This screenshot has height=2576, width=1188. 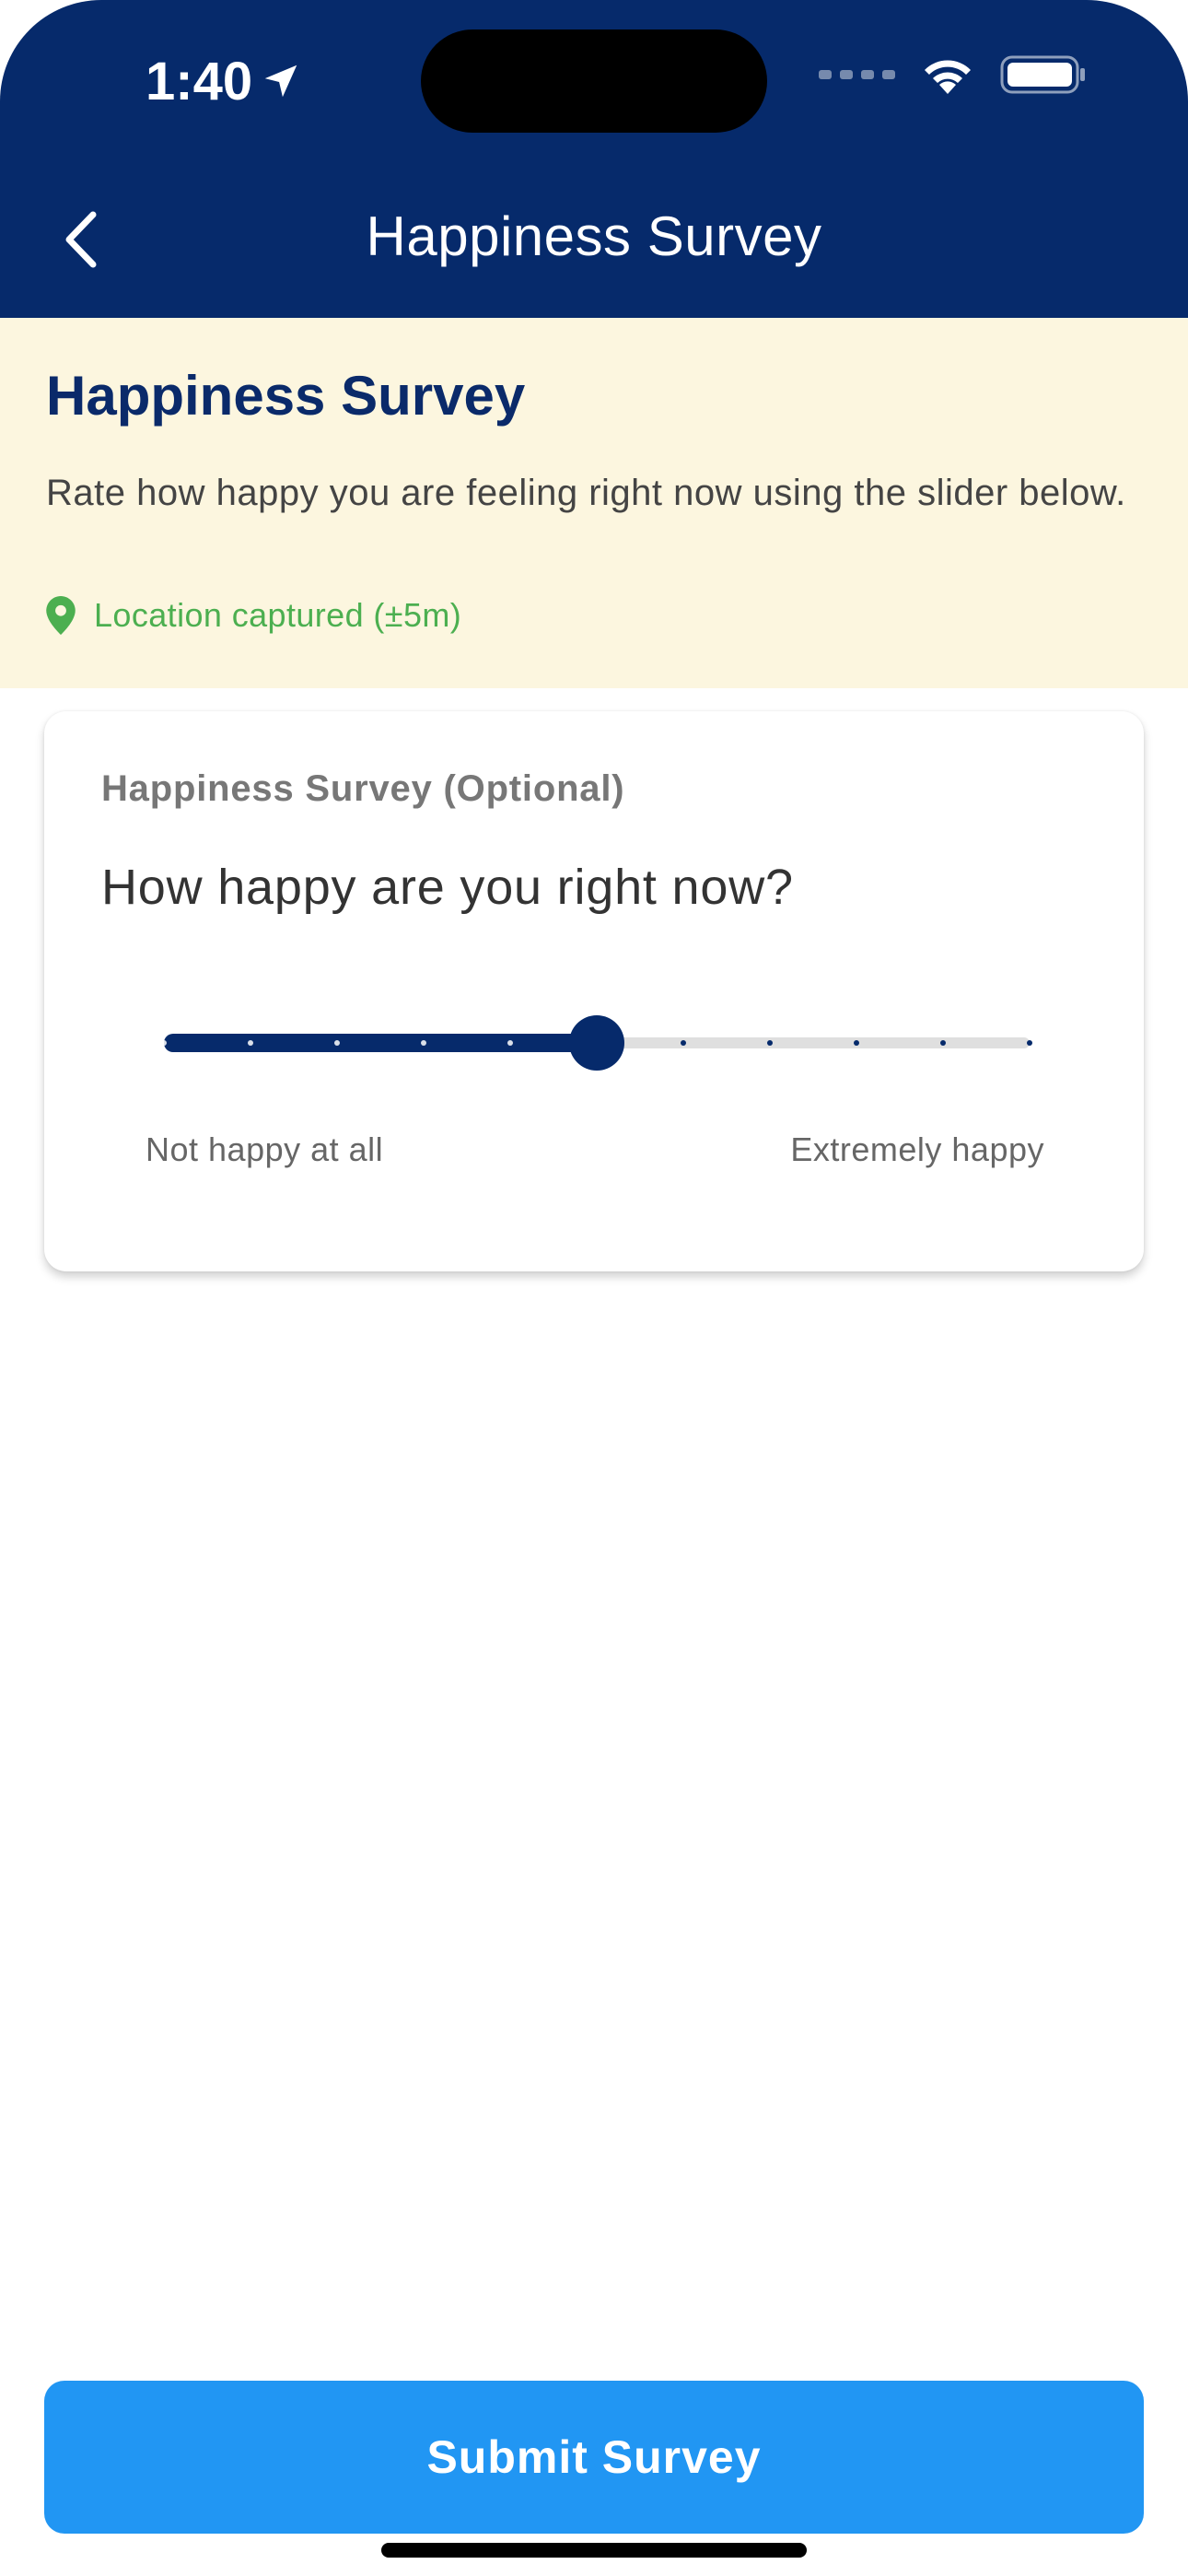 What do you see at coordinates (1042, 74) in the screenshot?
I see `battery-icon` at bounding box center [1042, 74].